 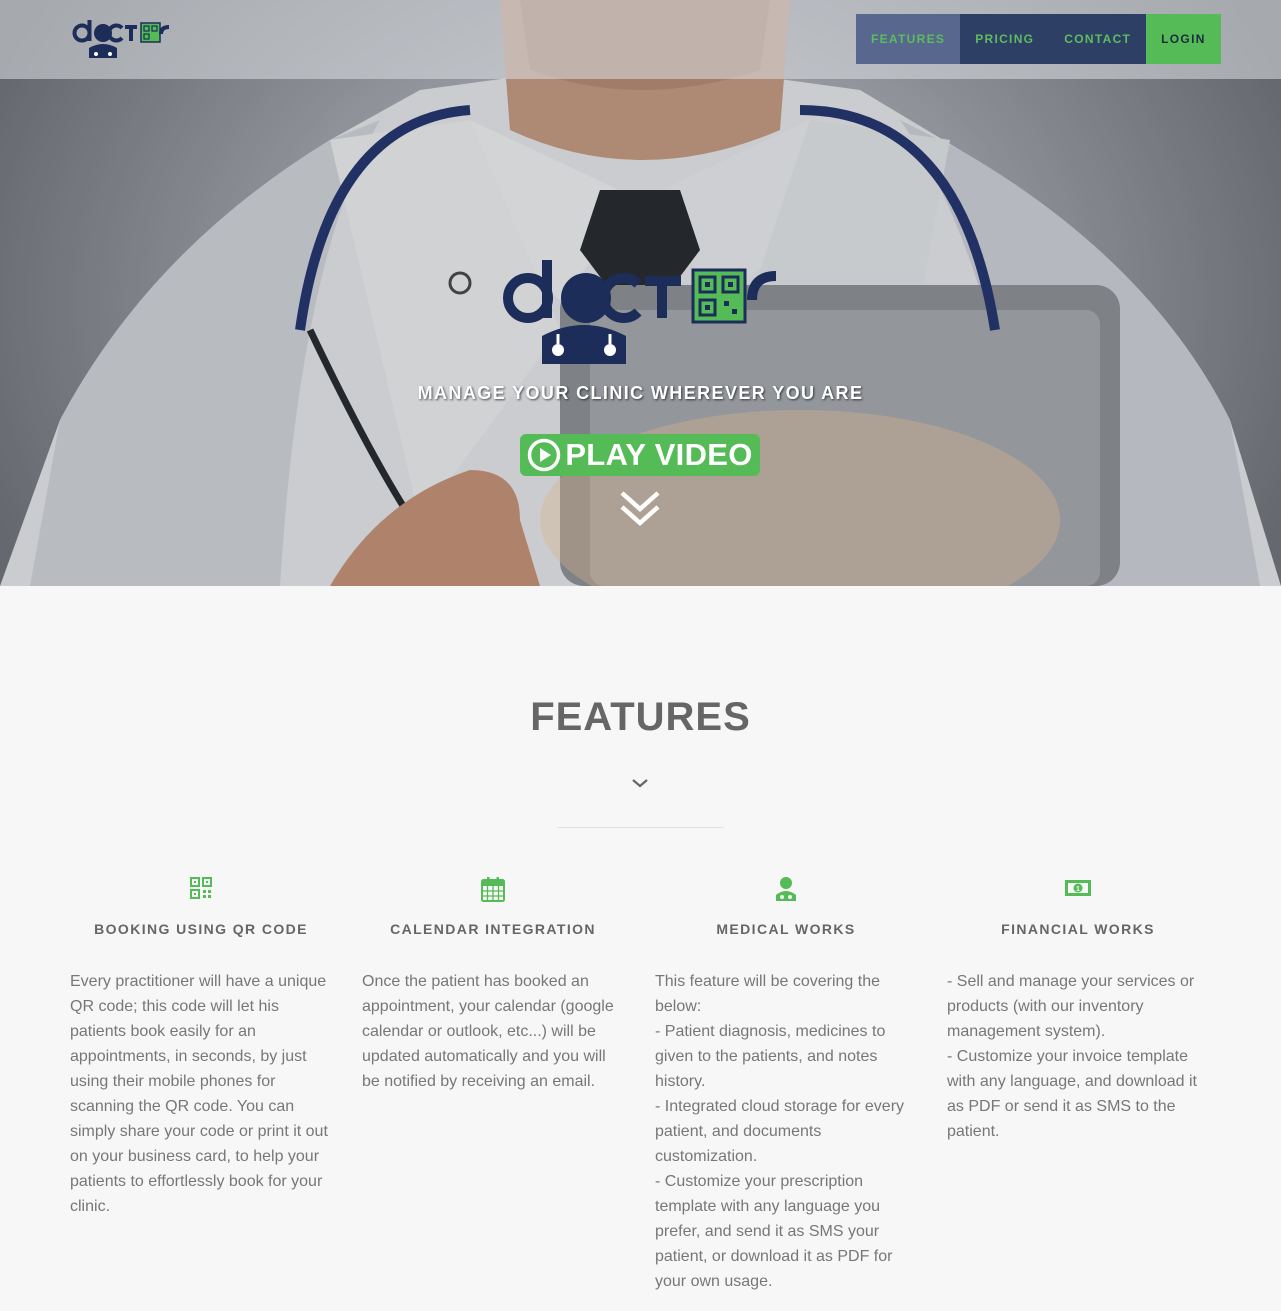 I want to click on doctor-logo-small, so click(x=123, y=39).